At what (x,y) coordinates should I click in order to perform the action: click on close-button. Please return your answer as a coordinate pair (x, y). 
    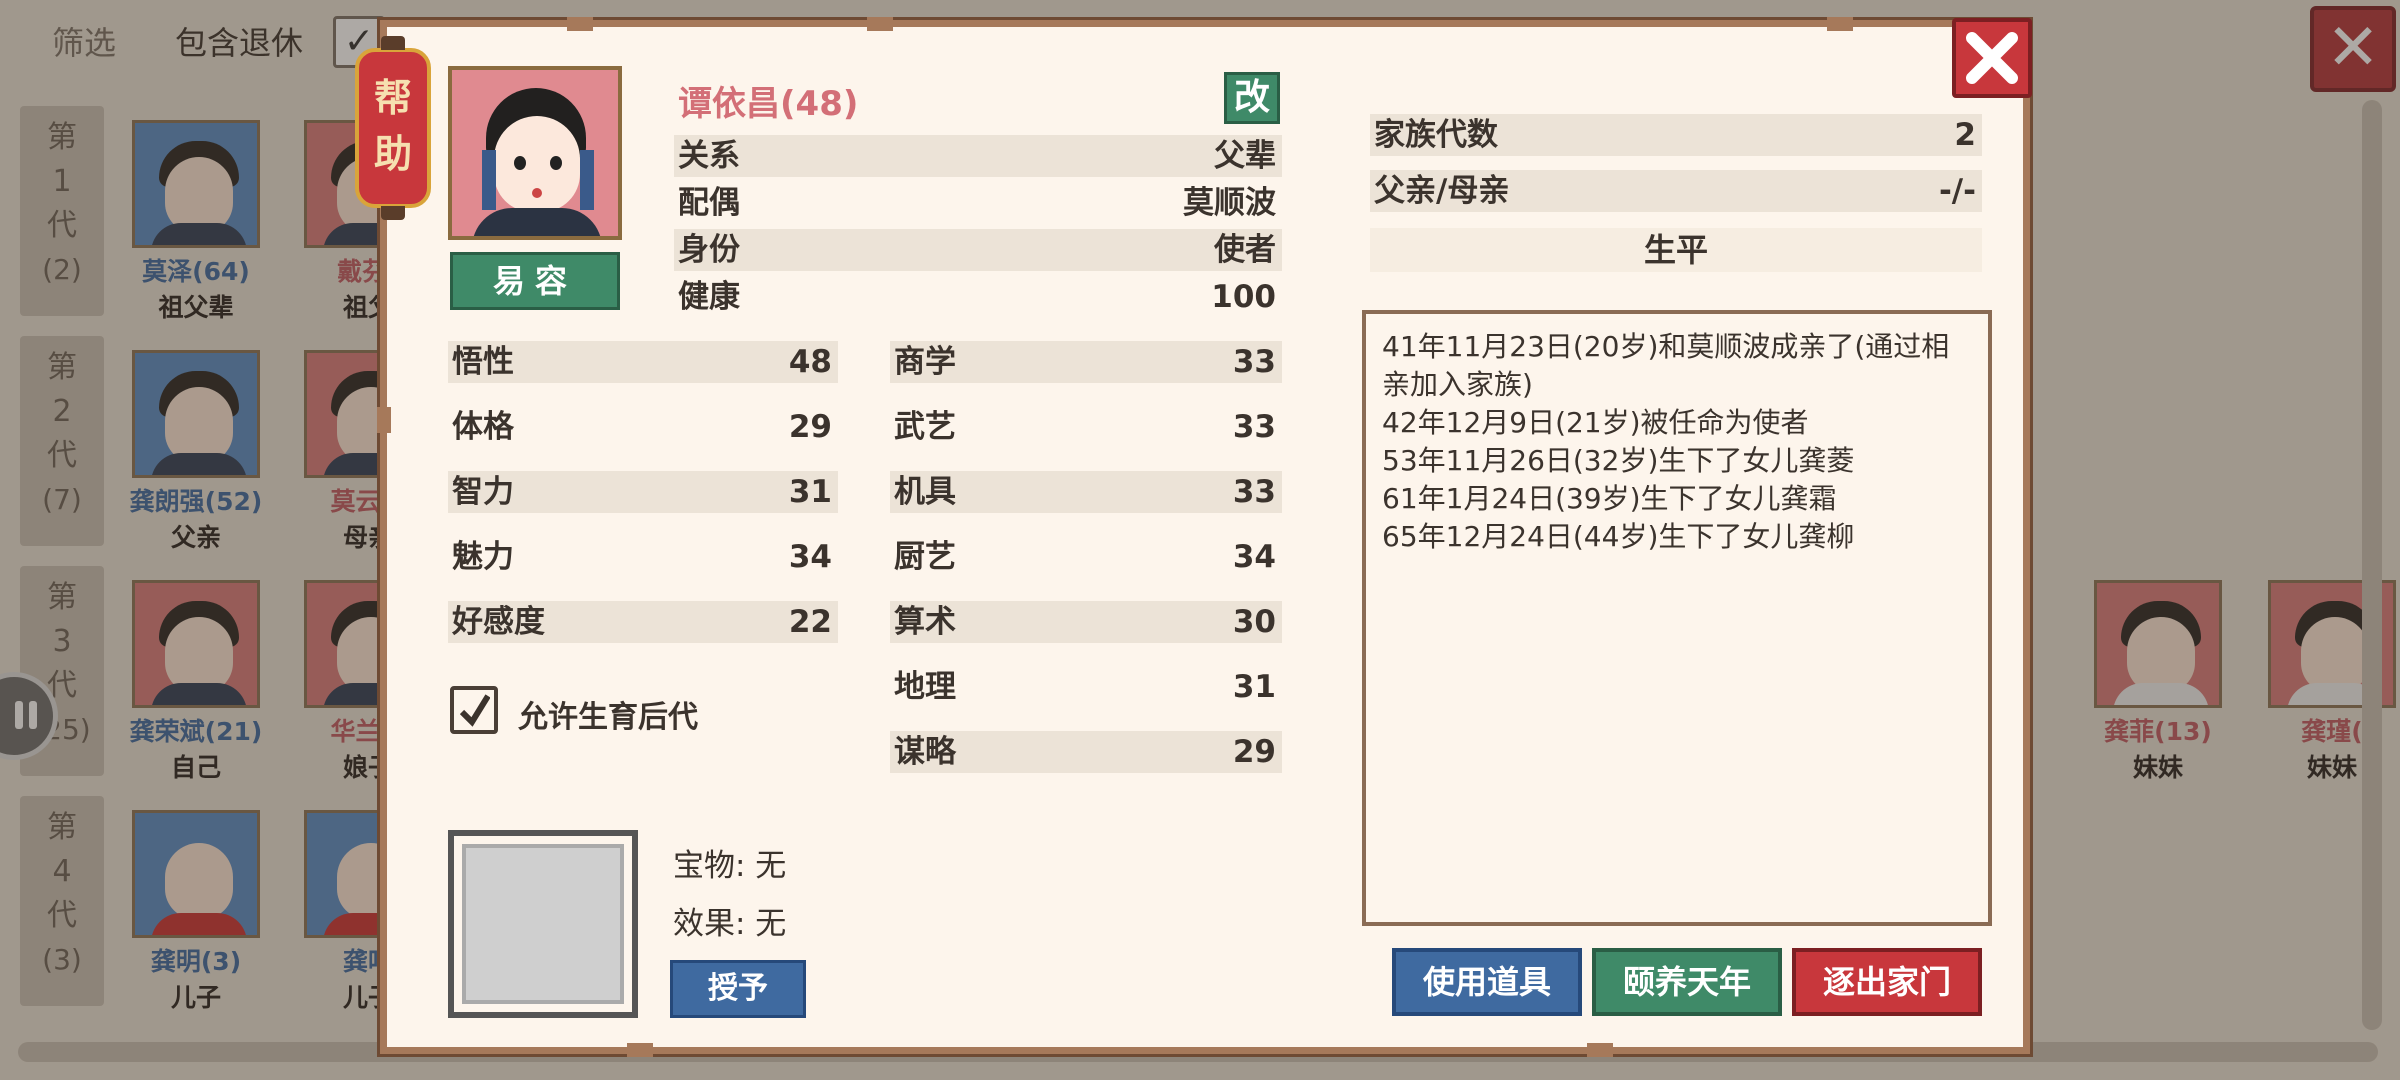
    Looking at the image, I should click on (1992, 58).